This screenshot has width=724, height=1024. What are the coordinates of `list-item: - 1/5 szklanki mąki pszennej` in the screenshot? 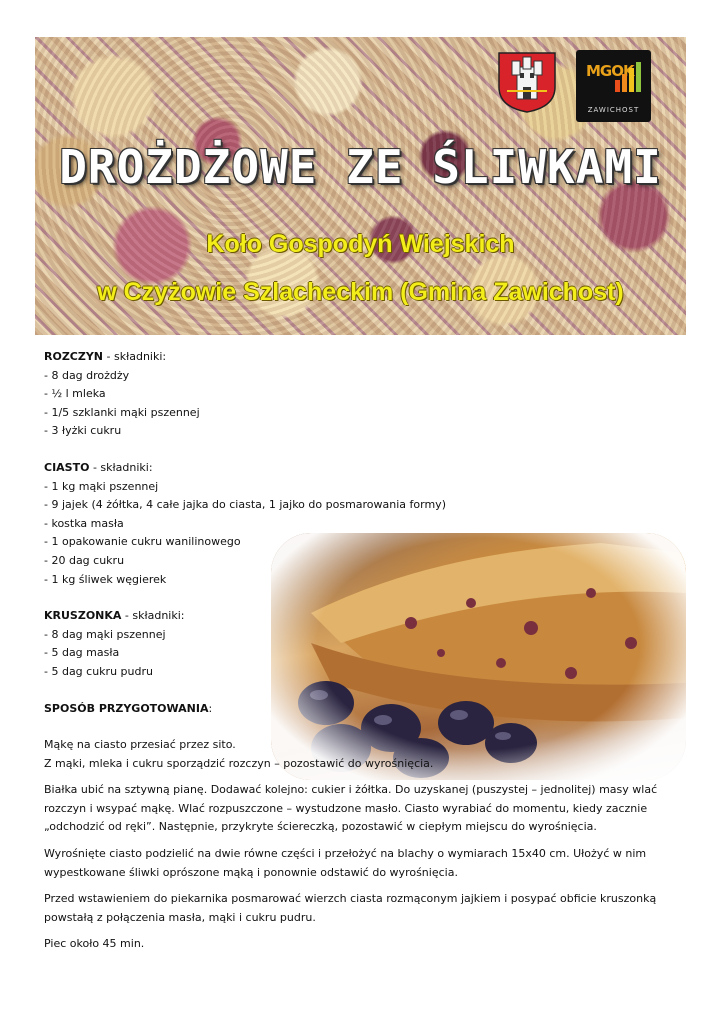 It's located at (122, 412).